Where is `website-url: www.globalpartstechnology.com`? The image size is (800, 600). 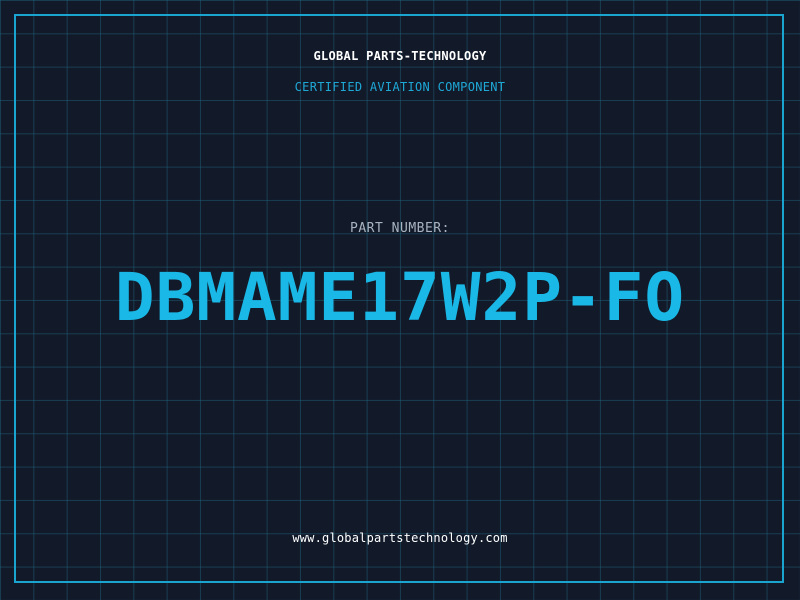
website-url: www.globalpartstechnology.com is located at coordinates (400, 538).